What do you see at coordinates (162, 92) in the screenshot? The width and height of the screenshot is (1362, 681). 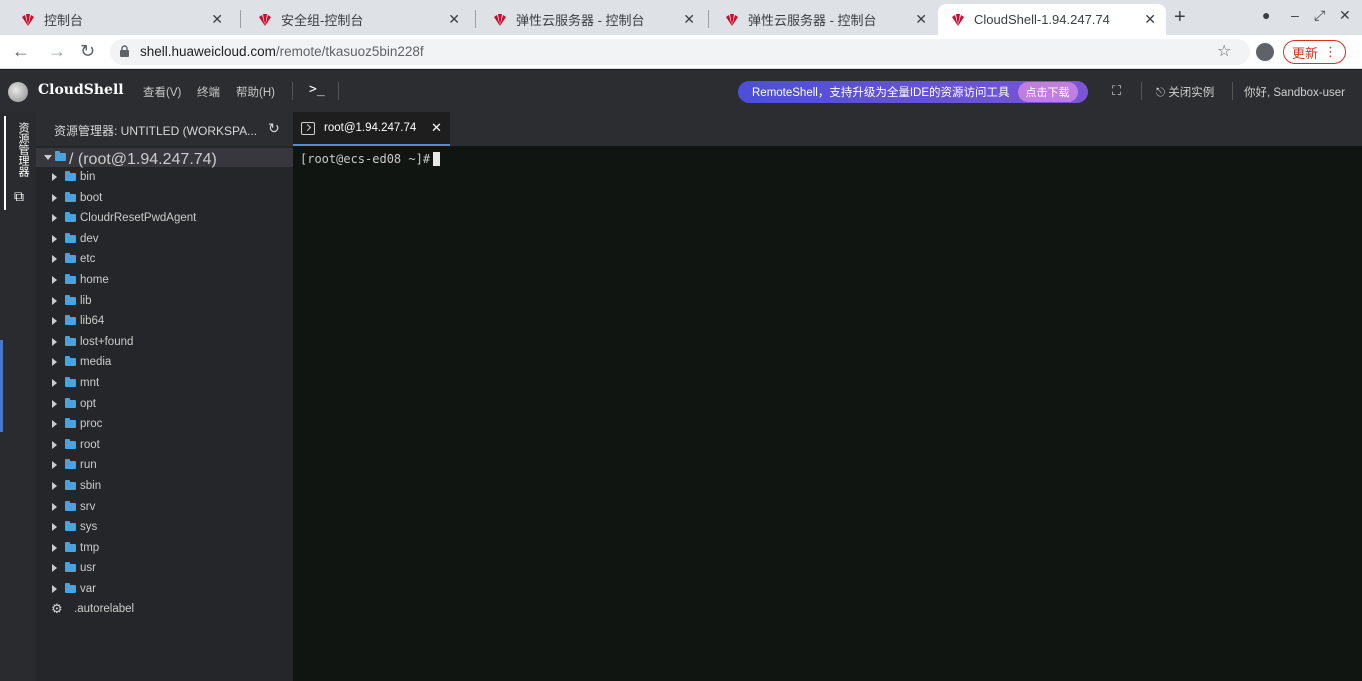 I see `menu-view: 查看(V)` at bounding box center [162, 92].